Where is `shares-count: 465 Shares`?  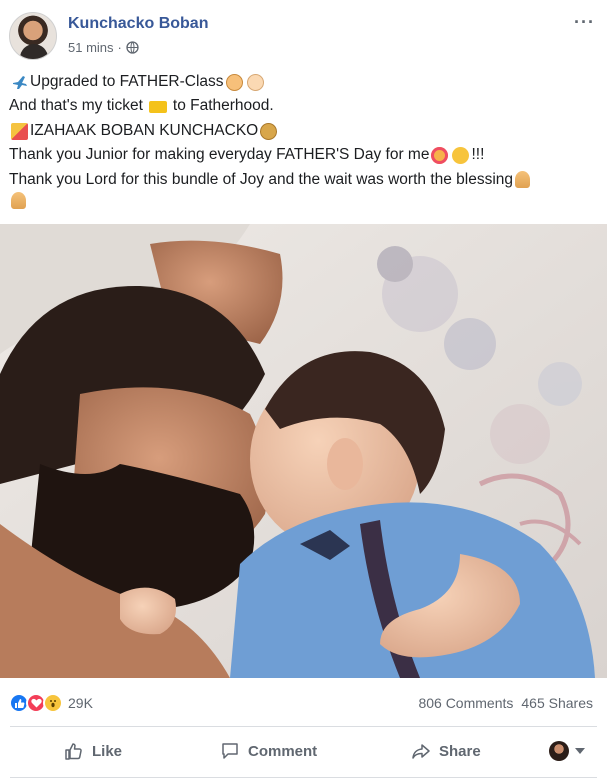 shares-count: 465 Shares is located at coordinates (557, 703).